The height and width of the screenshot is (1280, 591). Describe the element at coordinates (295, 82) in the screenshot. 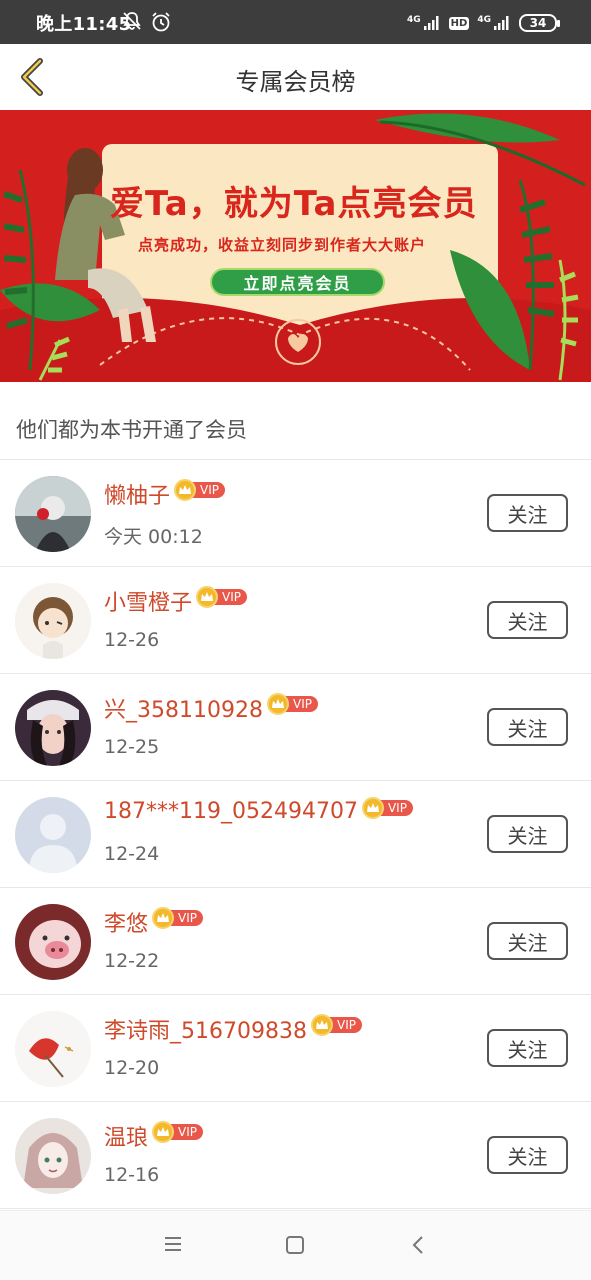

I see `page-title: 专属会员榜` at that location.